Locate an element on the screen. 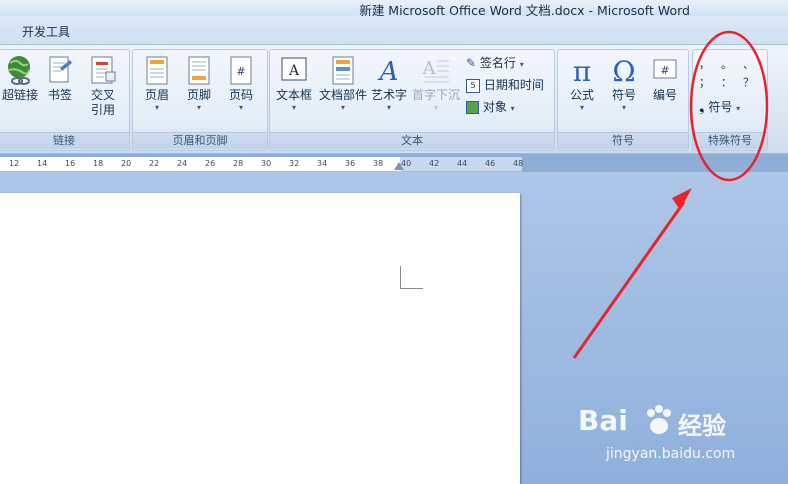 This screenshot has width=788, height=484. watermark-brand-suffix: 经验 is located at coordinates (702, 426).